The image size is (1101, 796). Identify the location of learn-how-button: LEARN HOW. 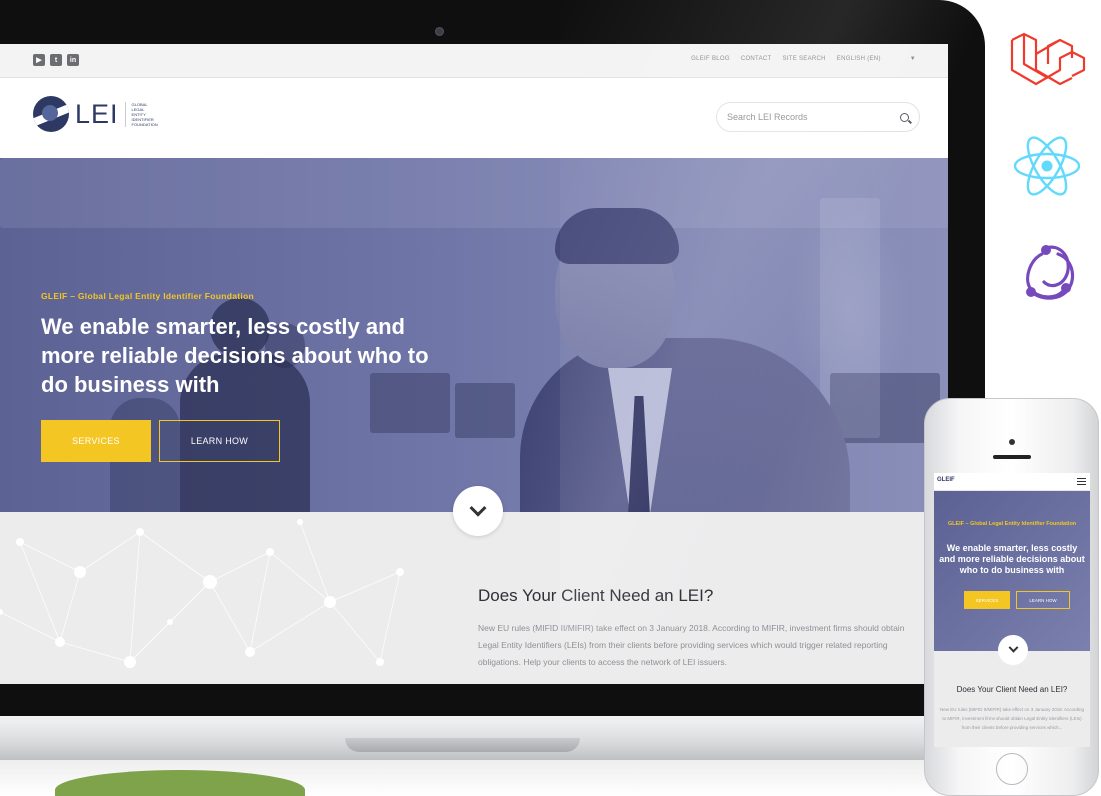
(219, 441).